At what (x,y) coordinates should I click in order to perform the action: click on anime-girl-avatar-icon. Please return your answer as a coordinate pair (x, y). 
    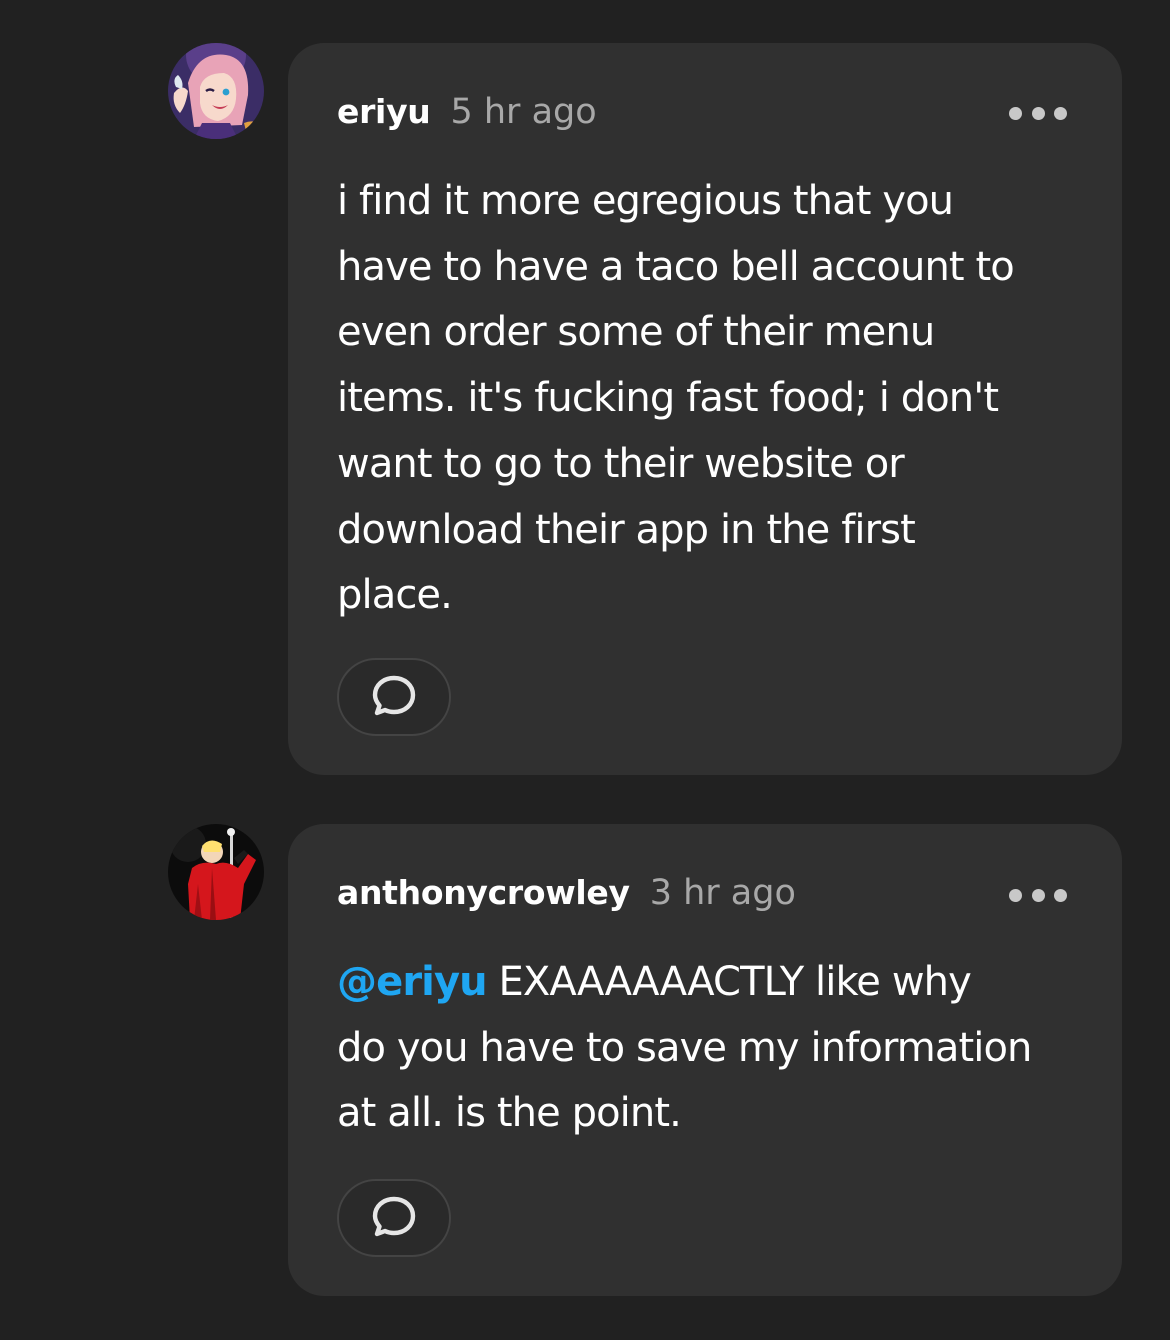
    Looking at the image, I should click on (216, 91).